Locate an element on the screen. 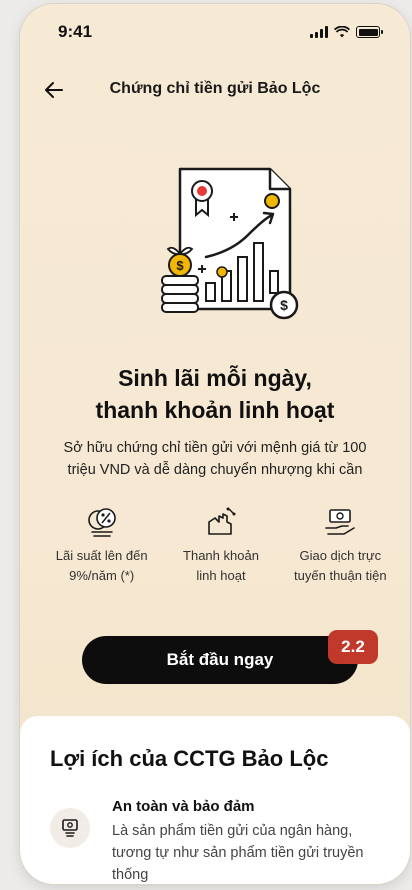  nav-bar: Chứng chỉ tiền gửi Bảo Lộc is located at coordinates (215, 91).